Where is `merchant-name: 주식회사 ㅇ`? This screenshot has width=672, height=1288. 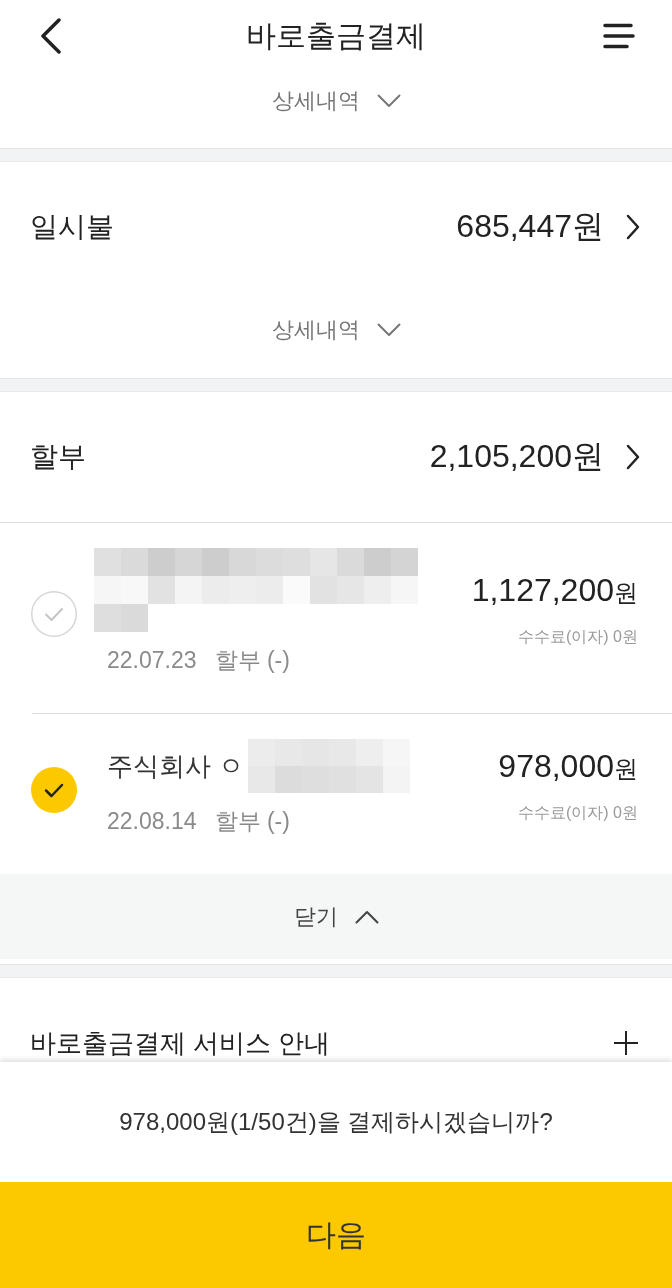
merchant-name: 주식회사 ㅇ is located at coordinates (176, 766).